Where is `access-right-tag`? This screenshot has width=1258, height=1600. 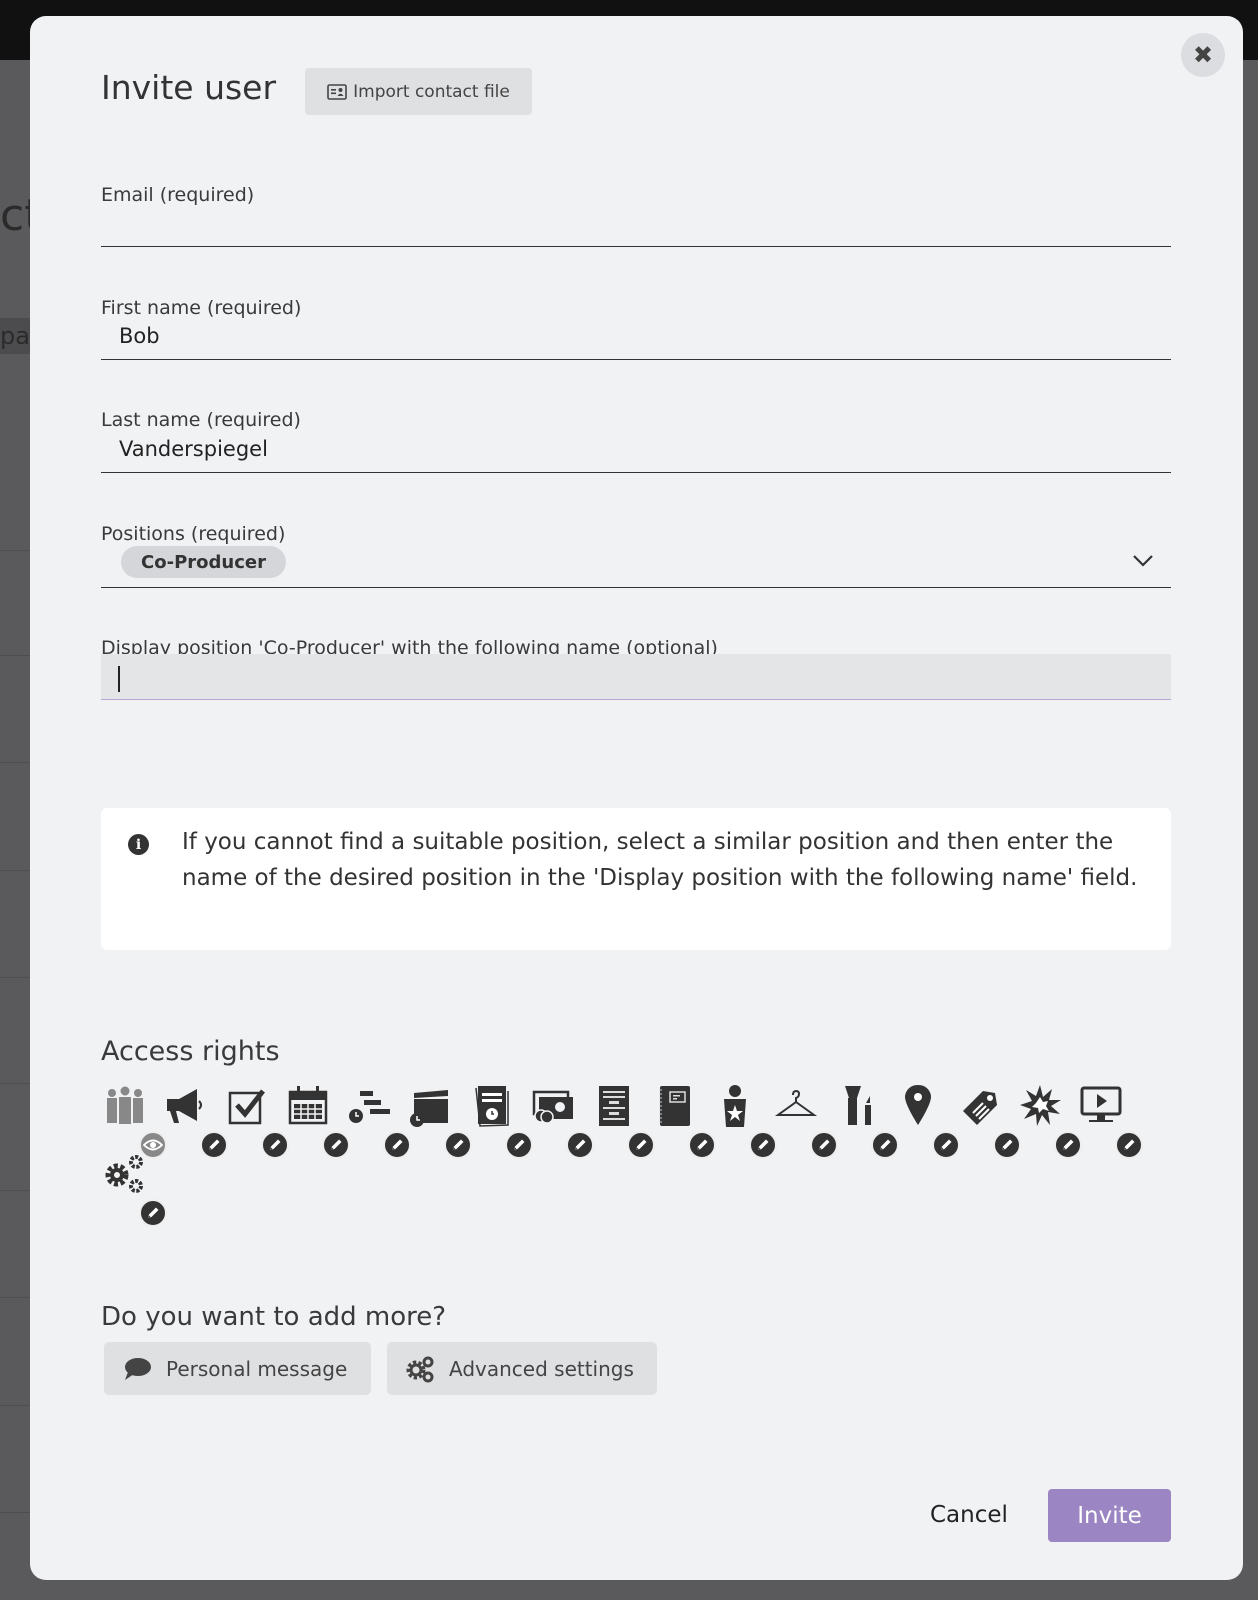 access-right-tag is located at coordinates (988, 1121).